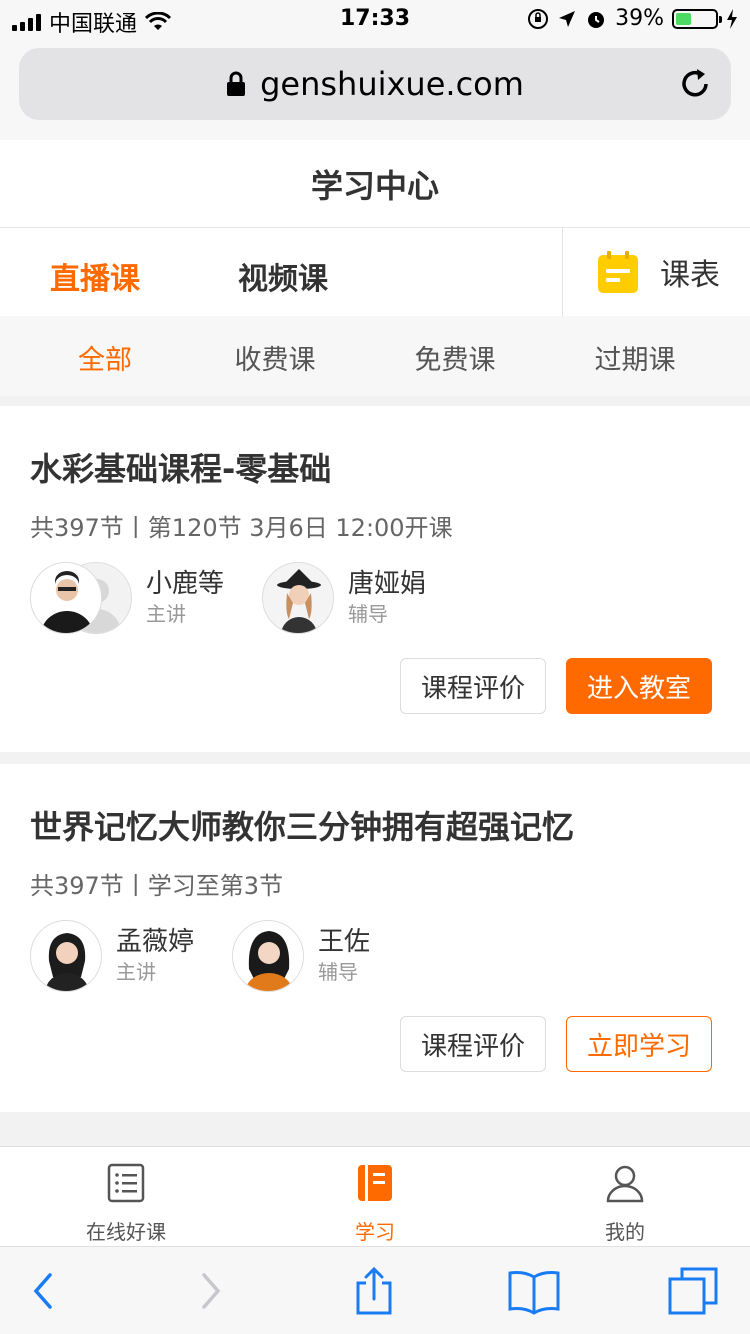  I want to click on forward-icon, so click(210, 1291).